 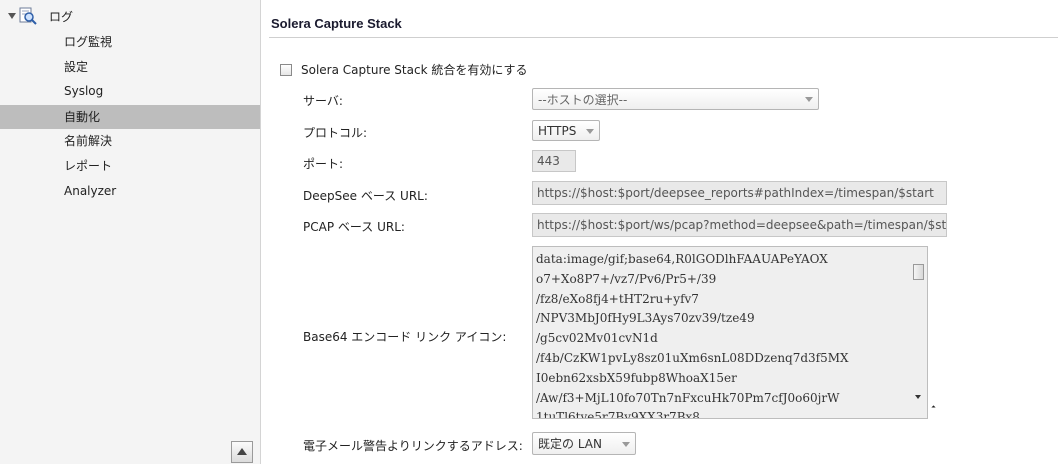 What do you see at coordinates (414, 70) in the screenshot?
I see `enable-integration-label: Solera Capture Stack 統合を有効にする` at bounding box center [414, 70].